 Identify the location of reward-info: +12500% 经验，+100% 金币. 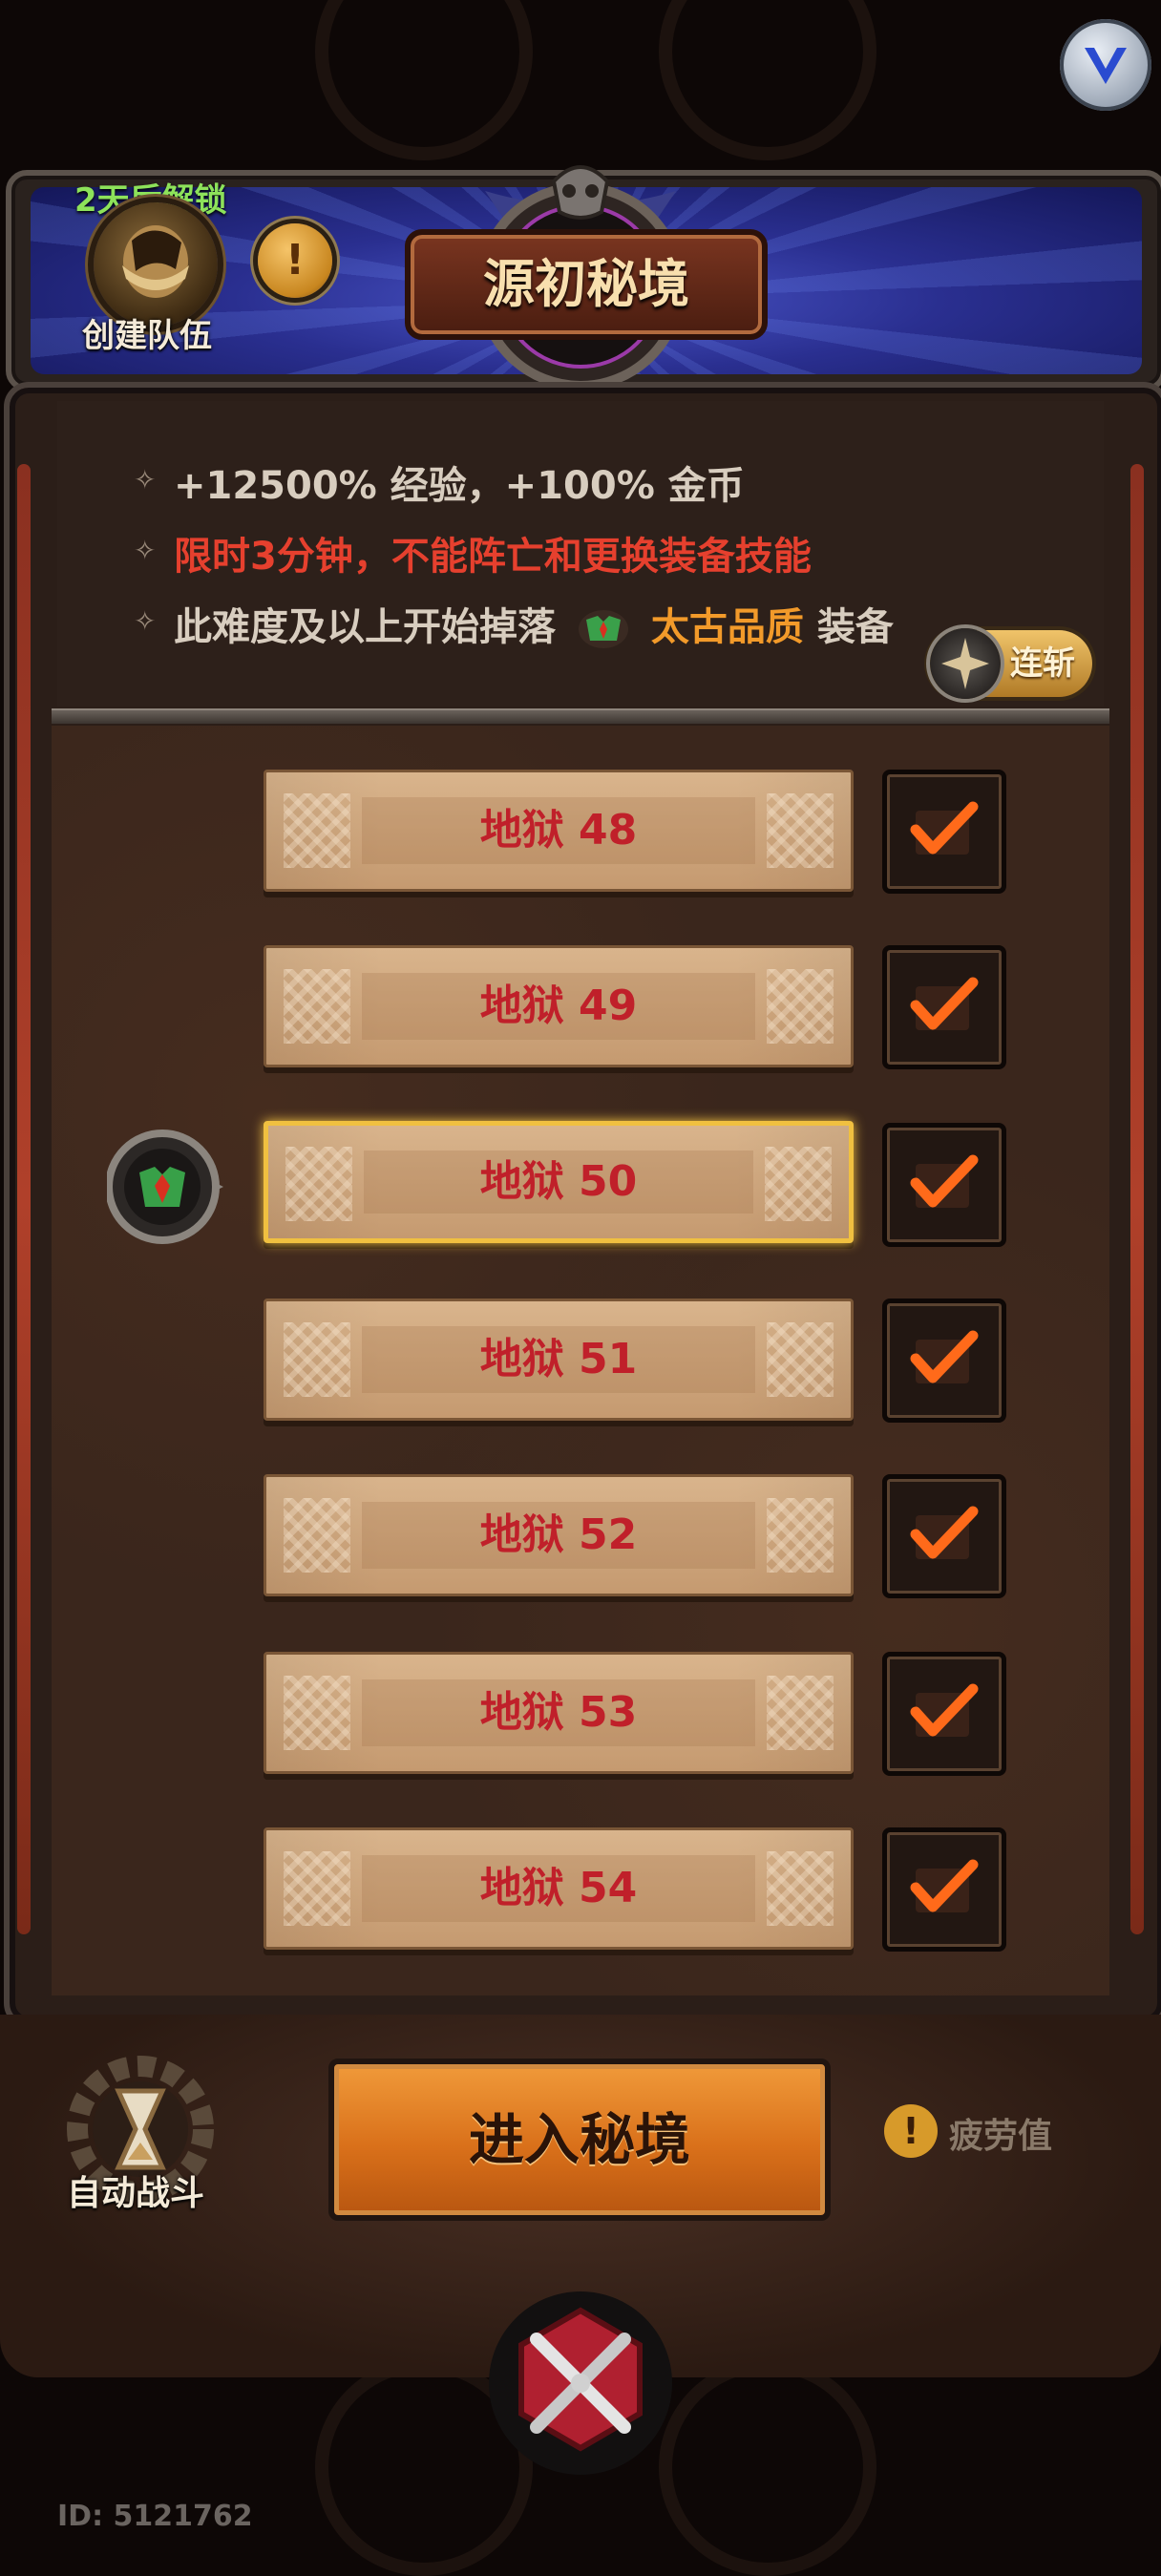
(460, 486).